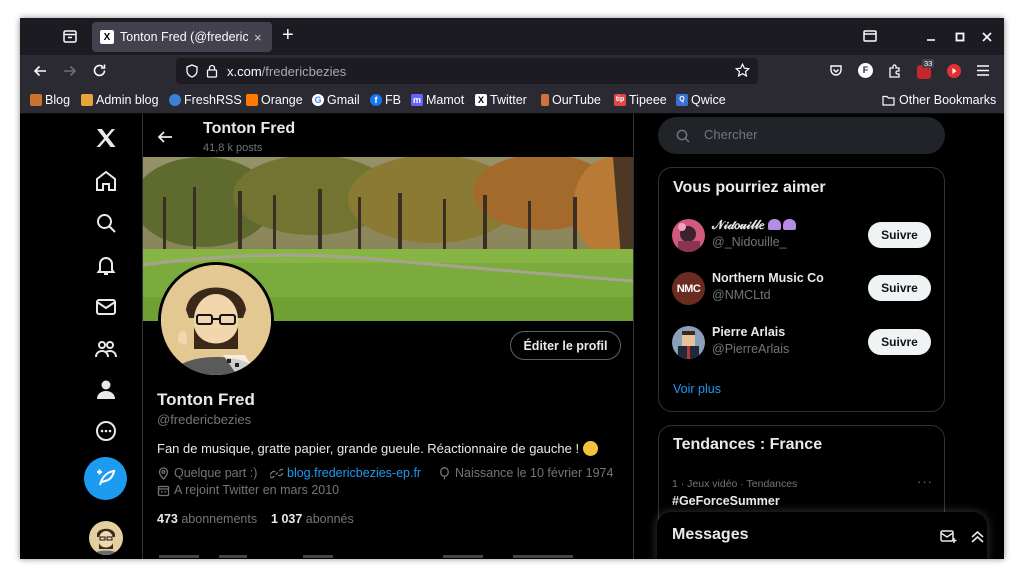 This screenshot has width=1024, height=581. I want to click on profile-website: blog.fredericbezies-ep.fr, so click(345, 473).